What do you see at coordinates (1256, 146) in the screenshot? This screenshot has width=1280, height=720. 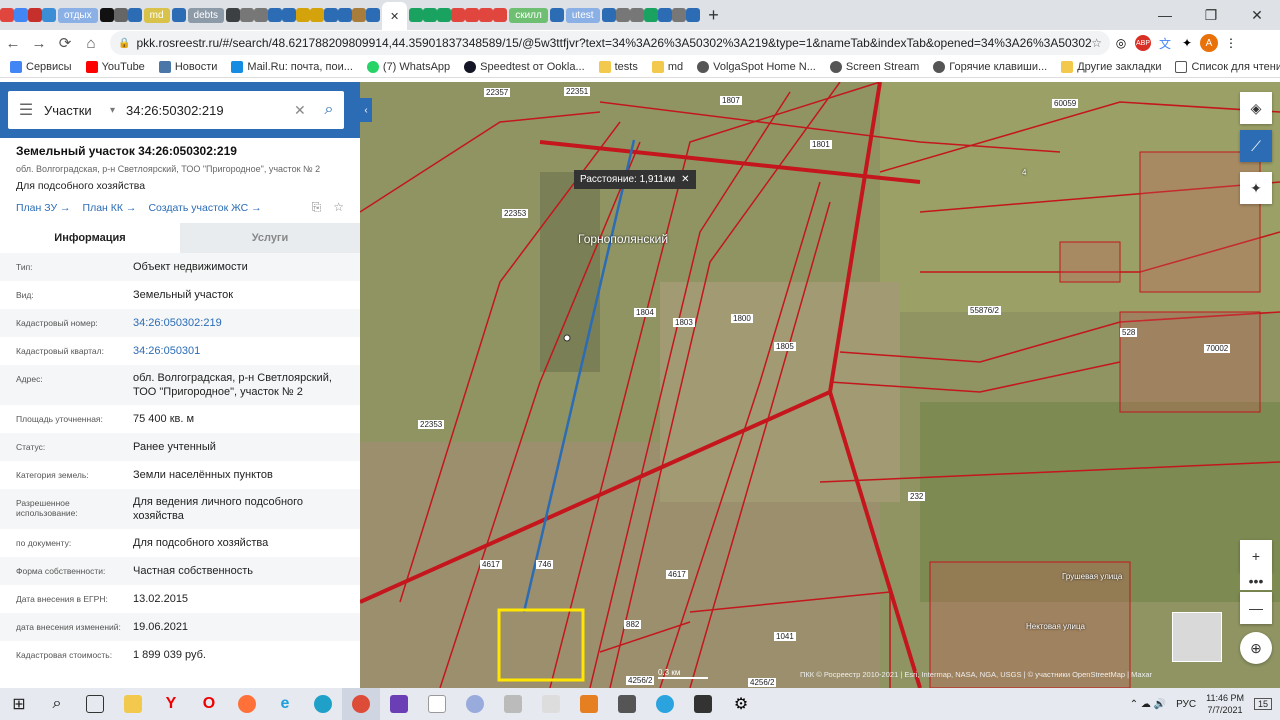 I see `measure-button: ⟋` at bounding box center [1256, 146].